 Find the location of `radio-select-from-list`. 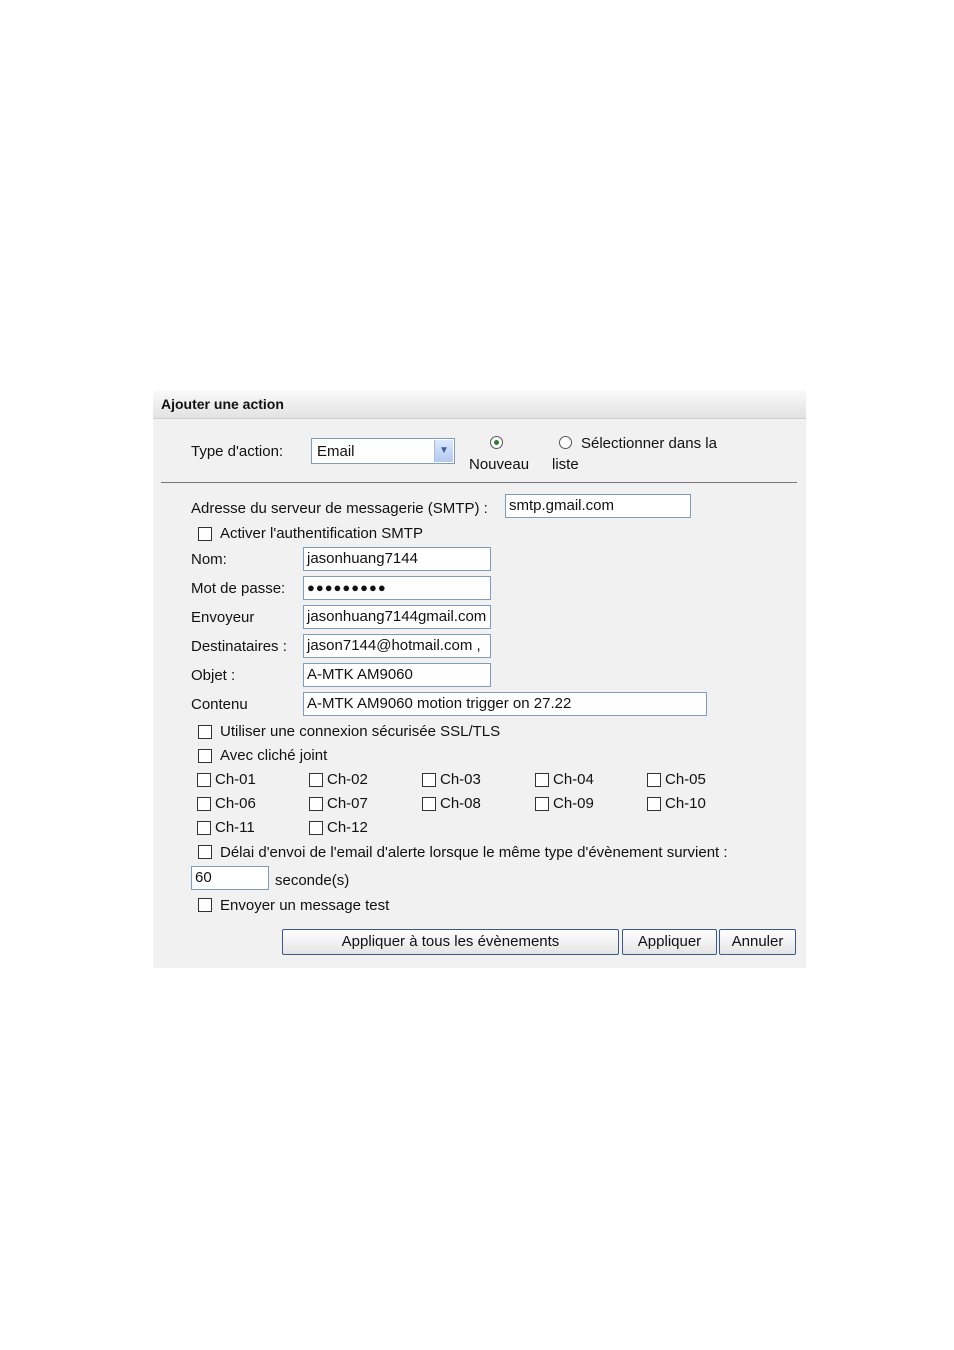

radio-select-from-list is located at coordinates (565, 442).